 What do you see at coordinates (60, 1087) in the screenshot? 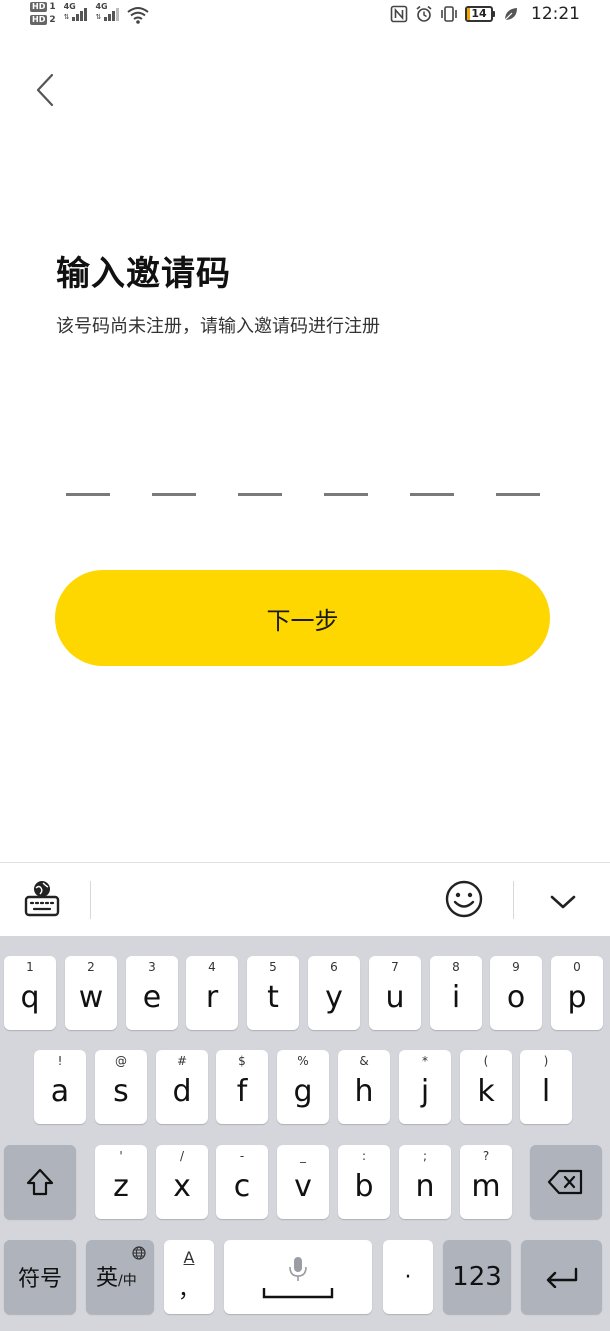
I see `key-a: ! a` at bounding box center [60, 1087].